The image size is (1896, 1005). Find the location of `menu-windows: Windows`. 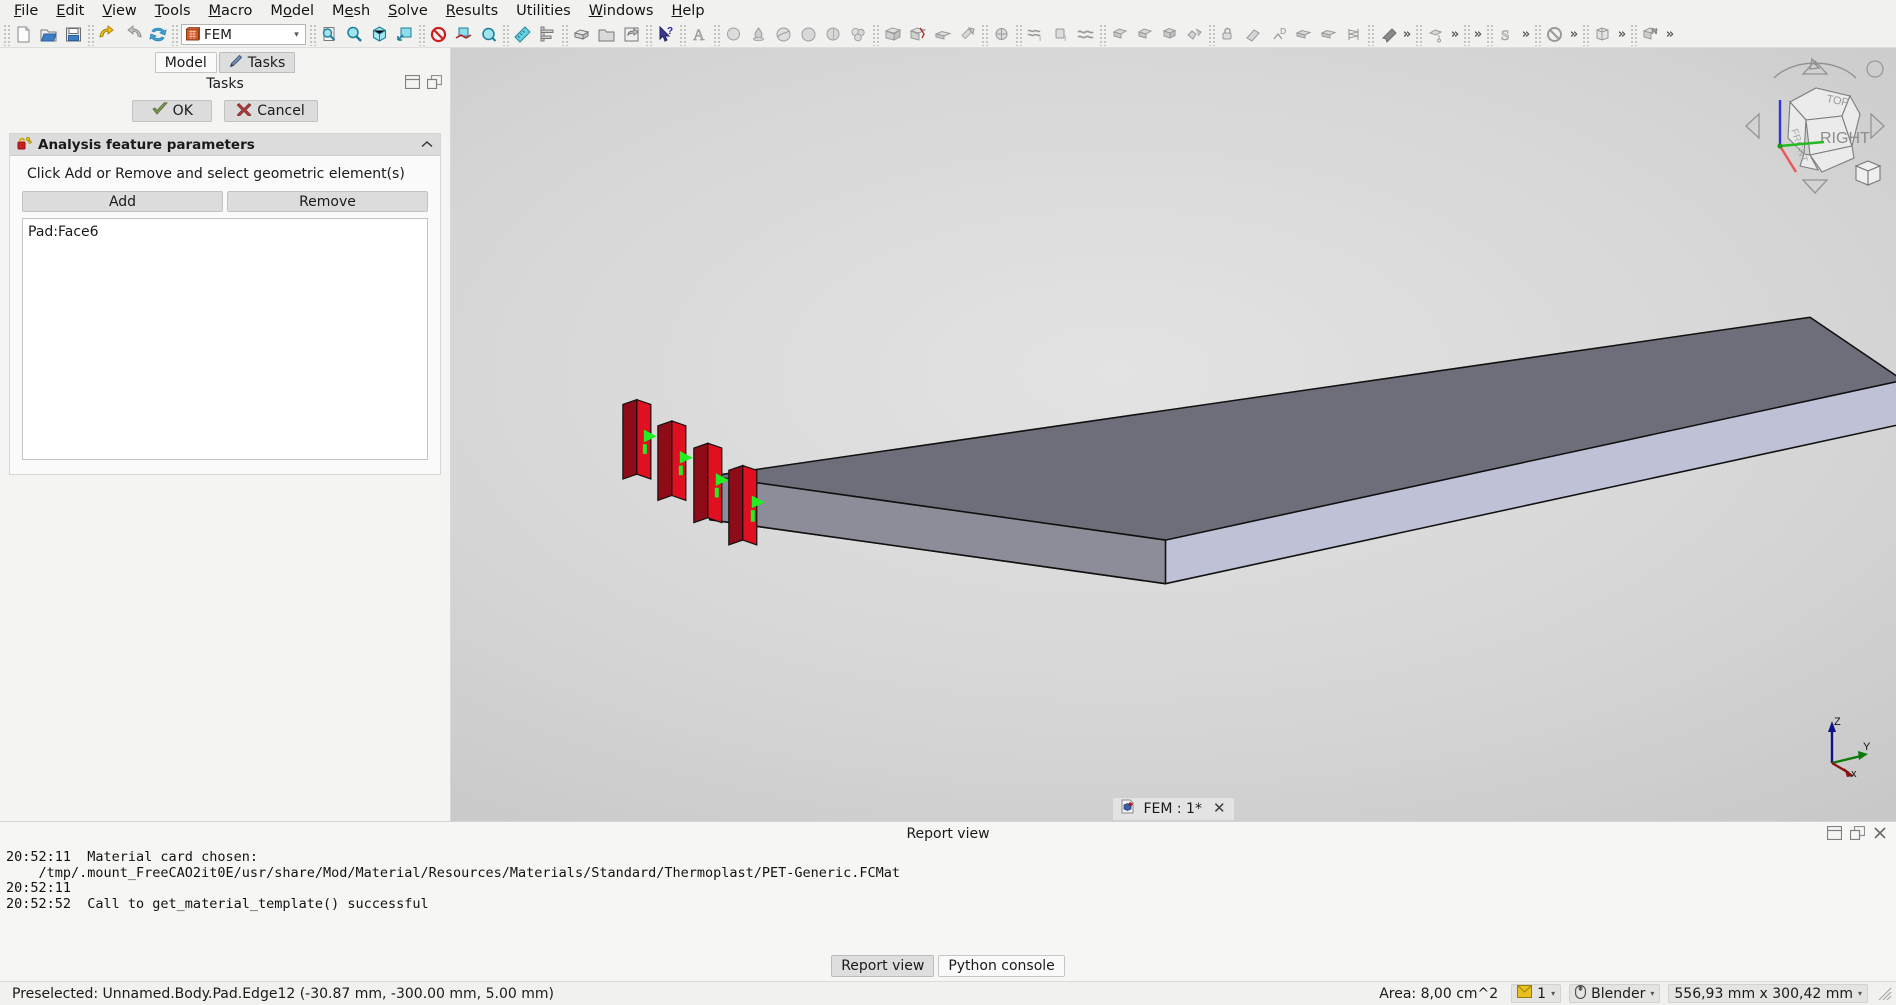

menu-windows: Windows is located at coordinates (621, 11).